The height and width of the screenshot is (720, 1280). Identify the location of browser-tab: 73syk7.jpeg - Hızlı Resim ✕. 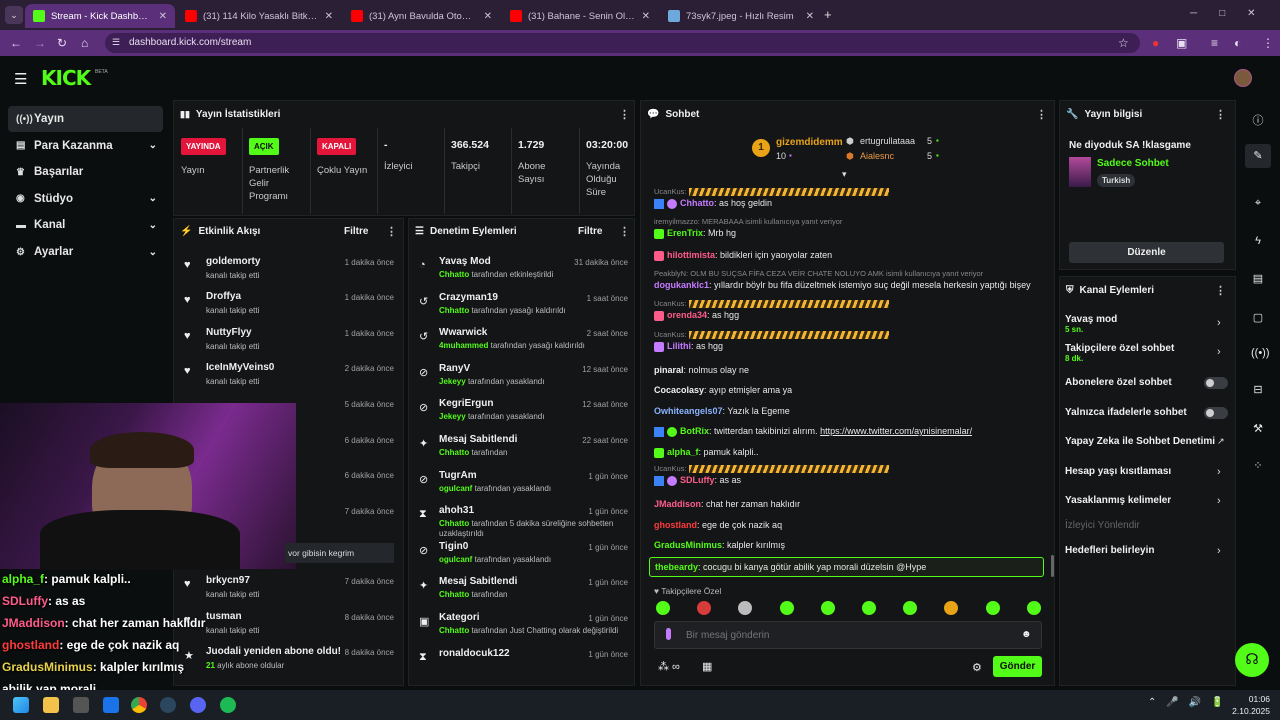
(741, 16).